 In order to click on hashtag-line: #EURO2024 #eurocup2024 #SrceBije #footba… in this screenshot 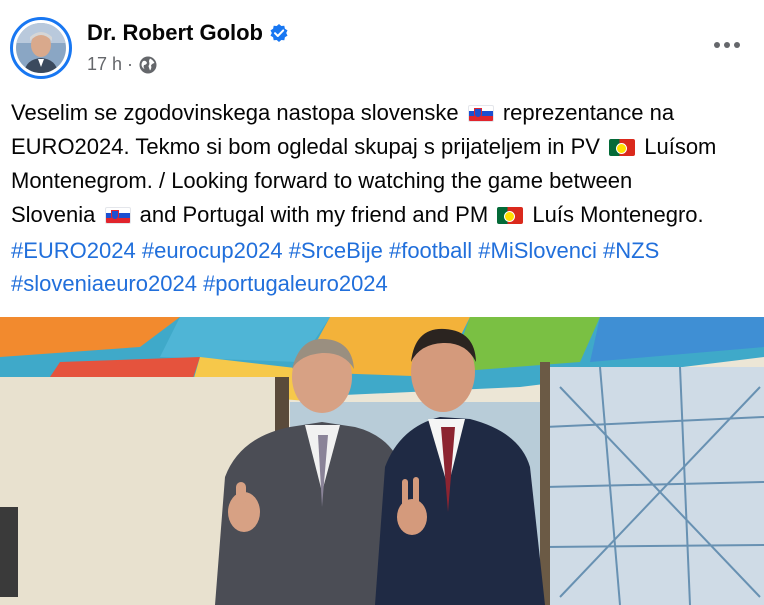, I will do `click(383, 250)`.